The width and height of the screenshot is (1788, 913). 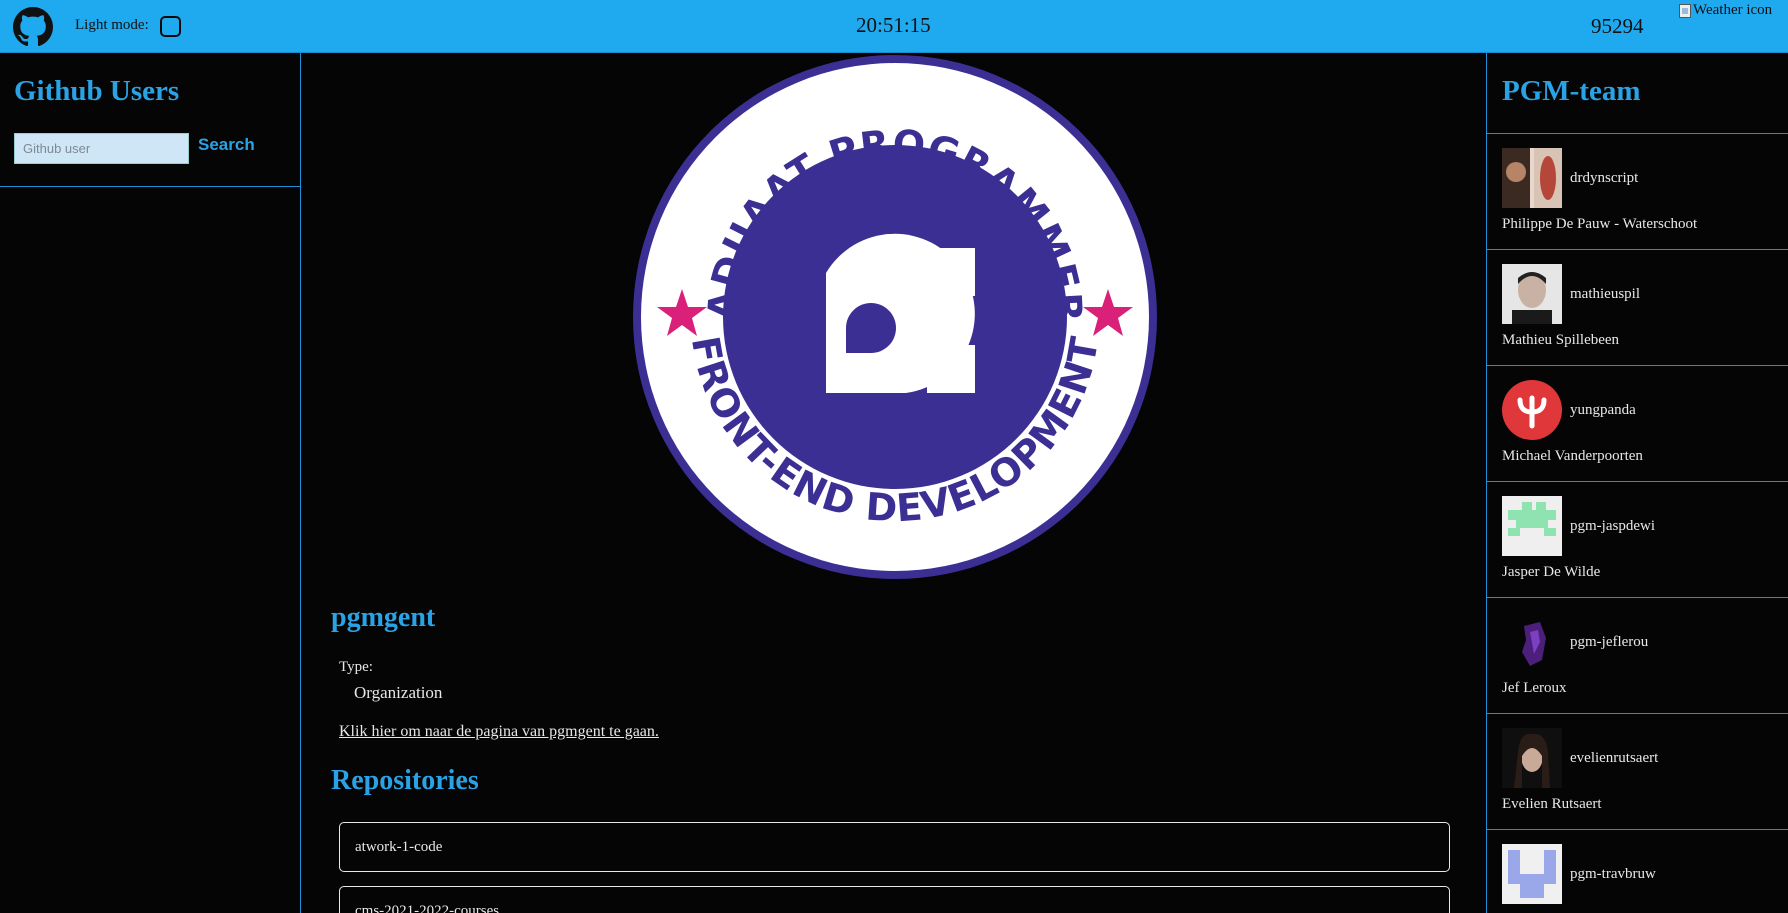 What do you see at coordinates (112, 25) in the screenshot?
I see `light-mode-label: Light mode:` at bounding box center [112, 25].